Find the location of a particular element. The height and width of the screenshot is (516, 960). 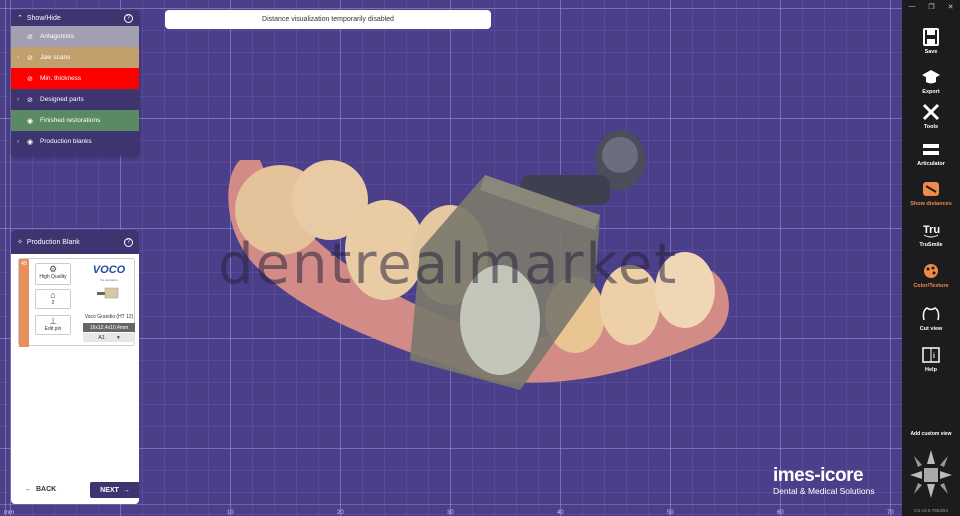

vertical-ruler is located at coordinates (3, 258).